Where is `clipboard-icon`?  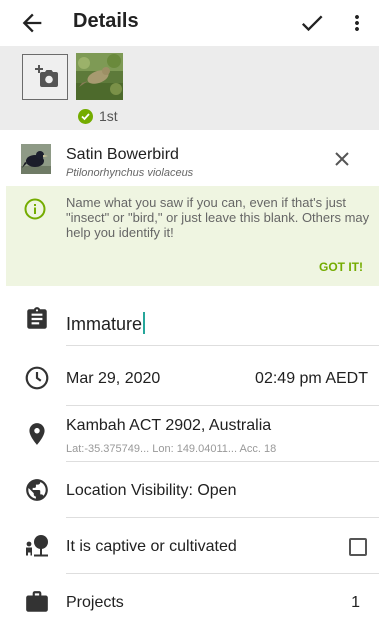
clipboard-icon is located at coordinates (37, 319).